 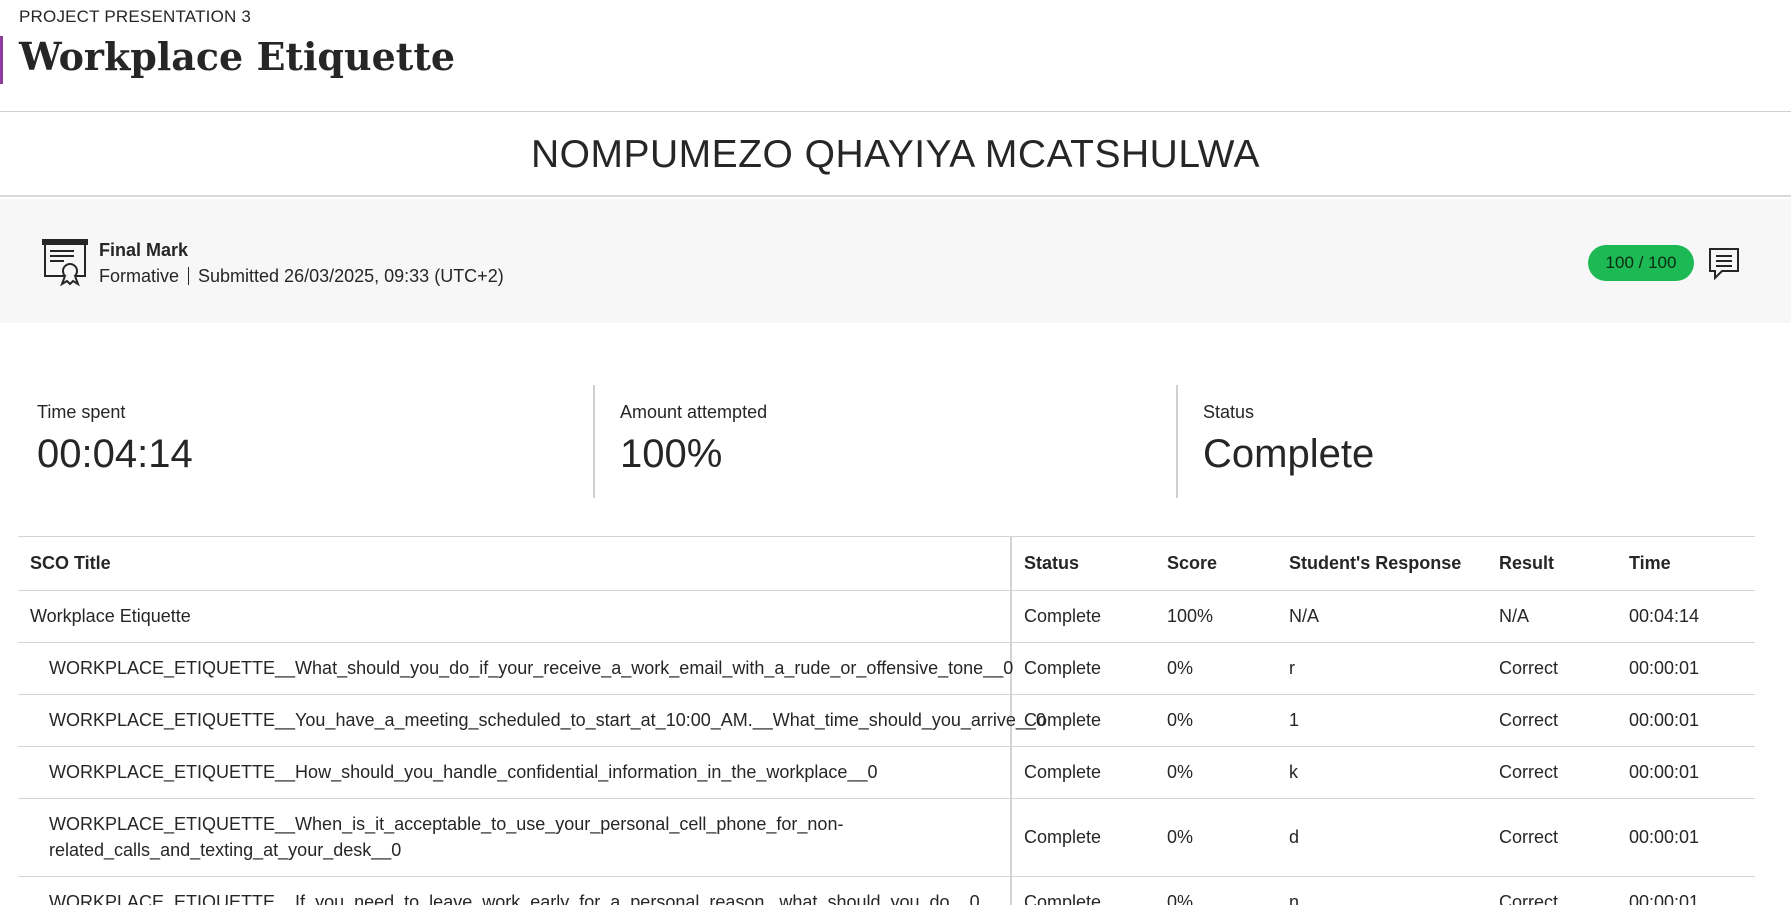 I want to click on cell-result: N/A, so click(x=1552, y=616).